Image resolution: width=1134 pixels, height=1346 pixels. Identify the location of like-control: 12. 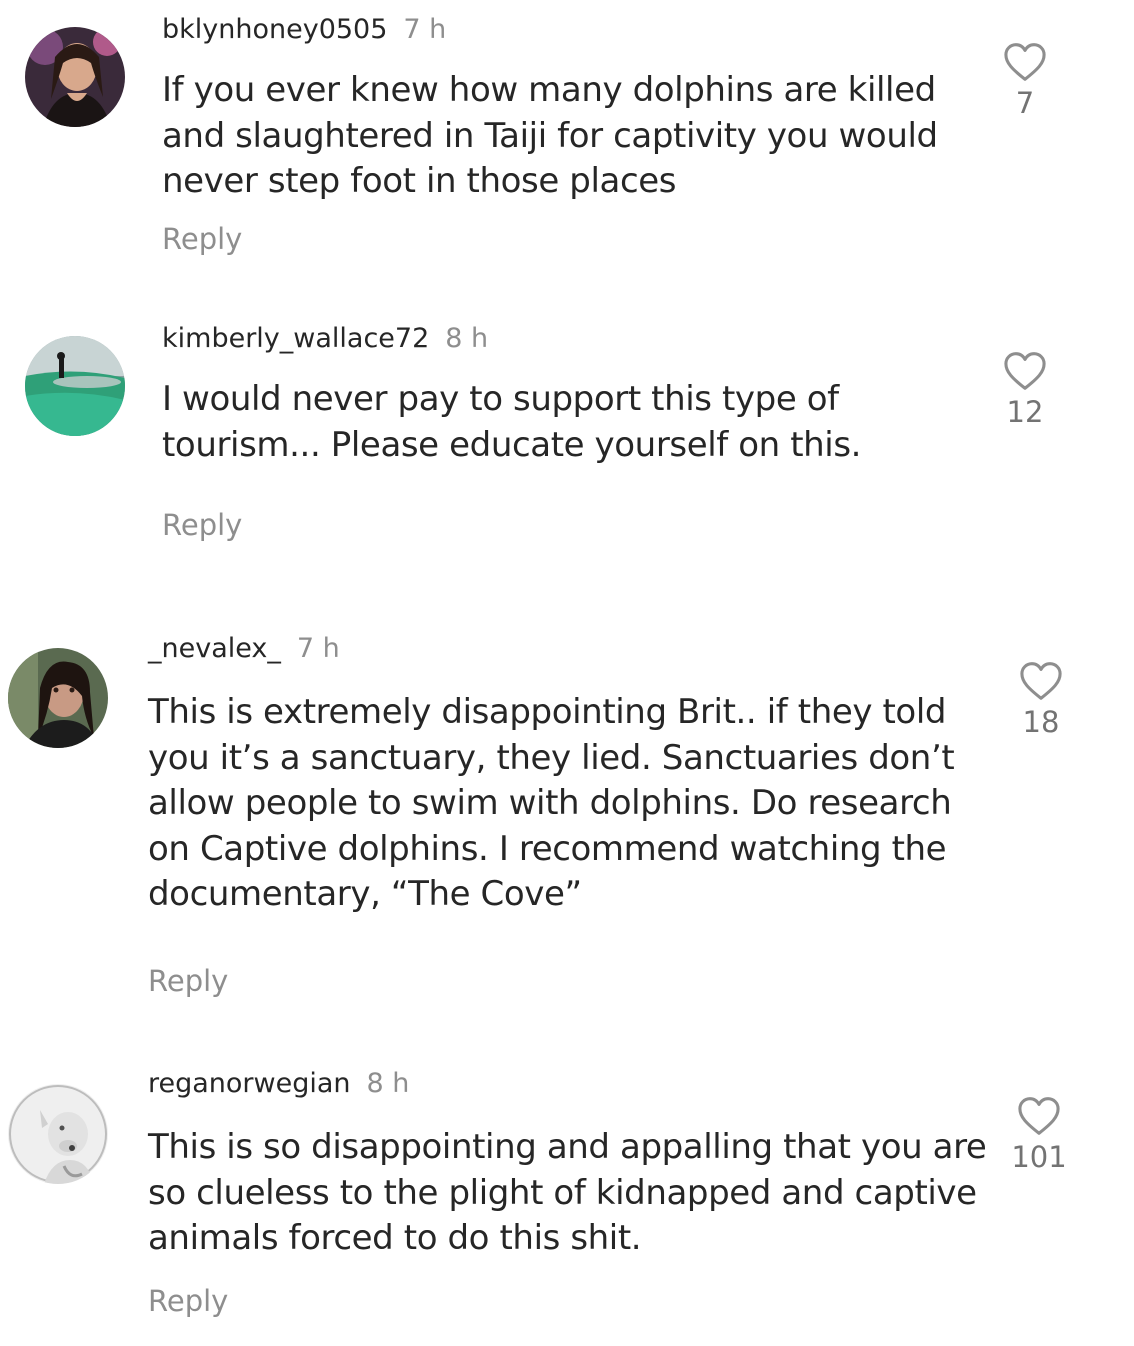
(1025, 390).